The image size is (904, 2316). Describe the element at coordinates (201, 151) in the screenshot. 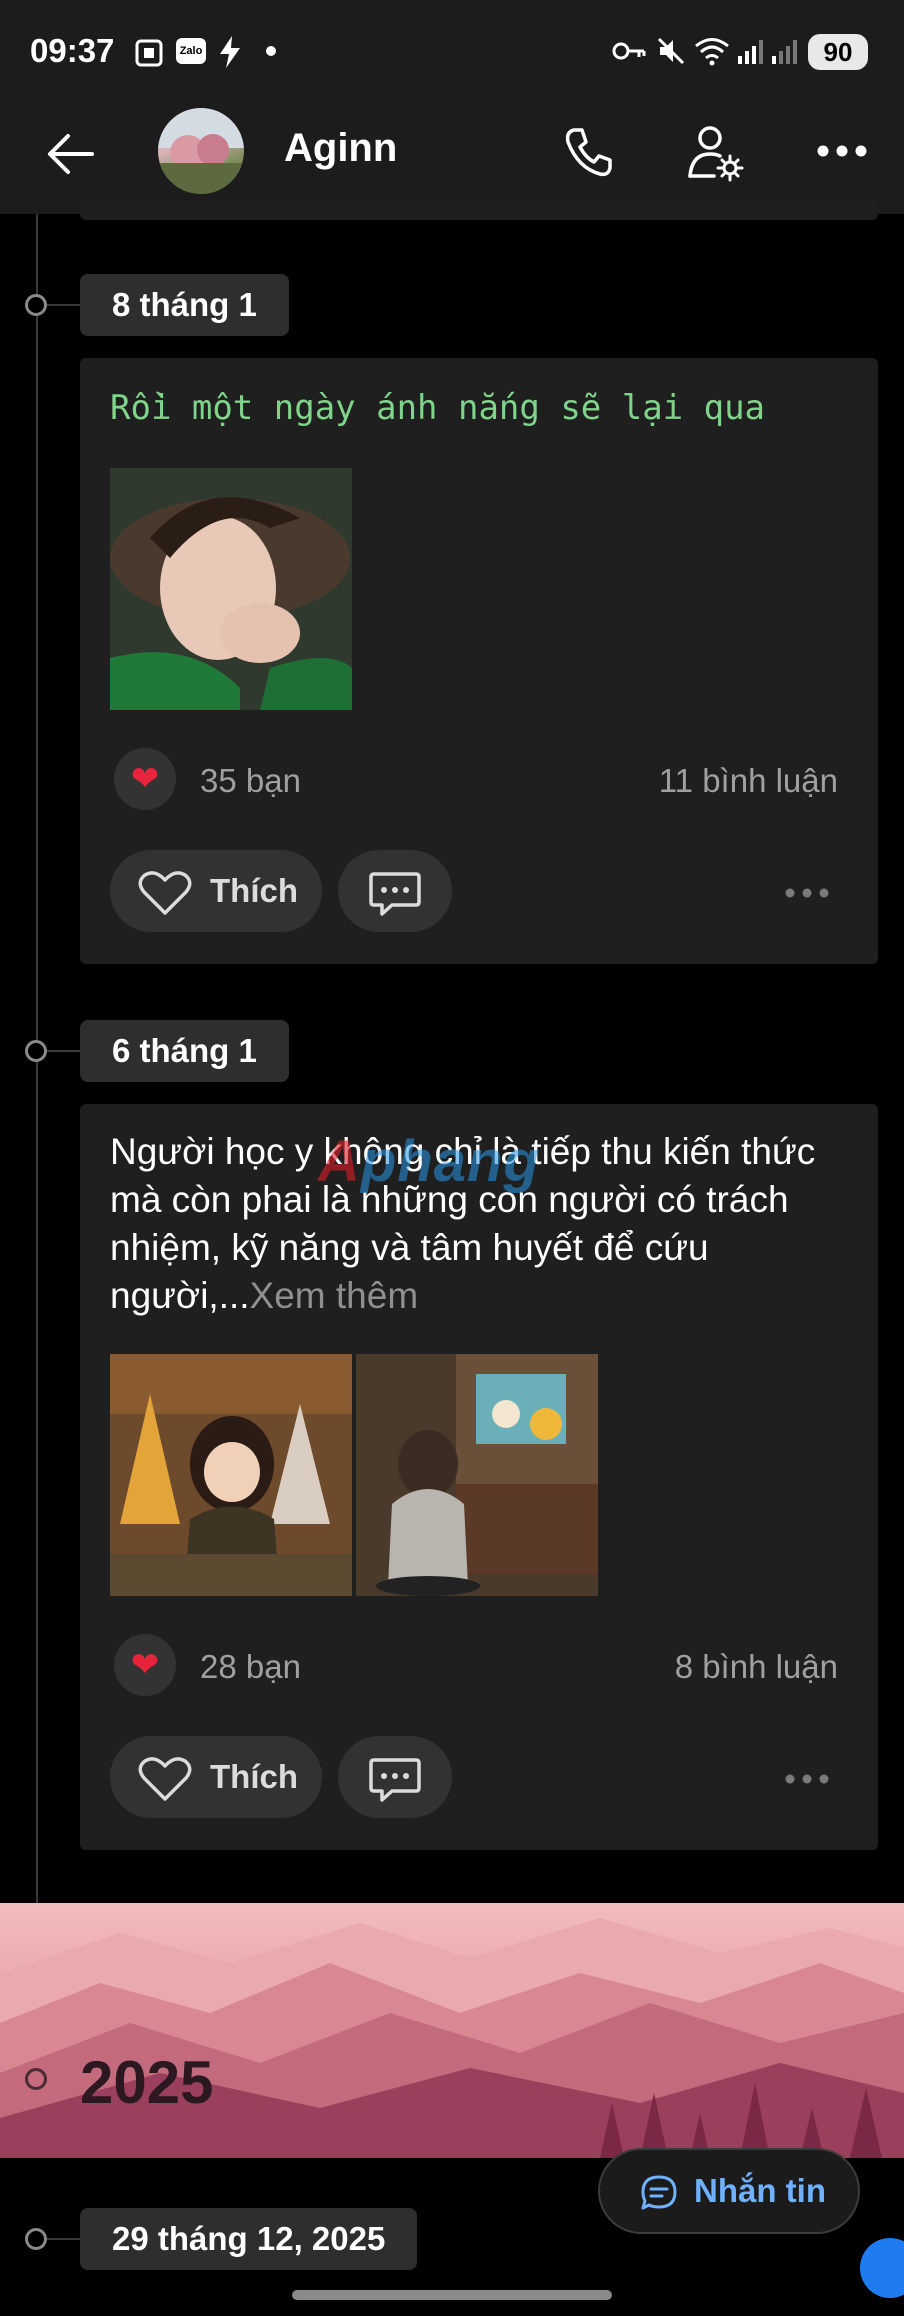

I see `avatar` at that location.